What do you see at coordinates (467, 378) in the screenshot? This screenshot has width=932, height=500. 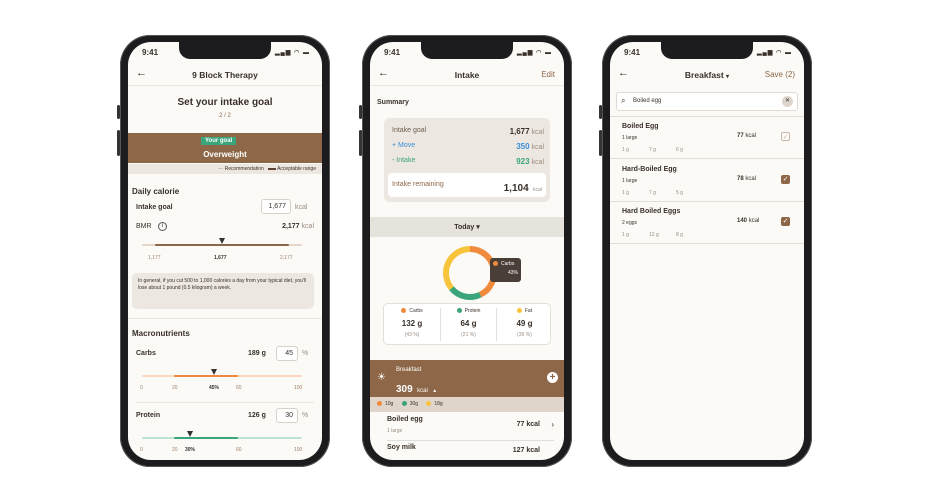 I see `breakfast-header: ☀ Breakfast 309 kcal ▲ +` at bounding box center [467, 378].